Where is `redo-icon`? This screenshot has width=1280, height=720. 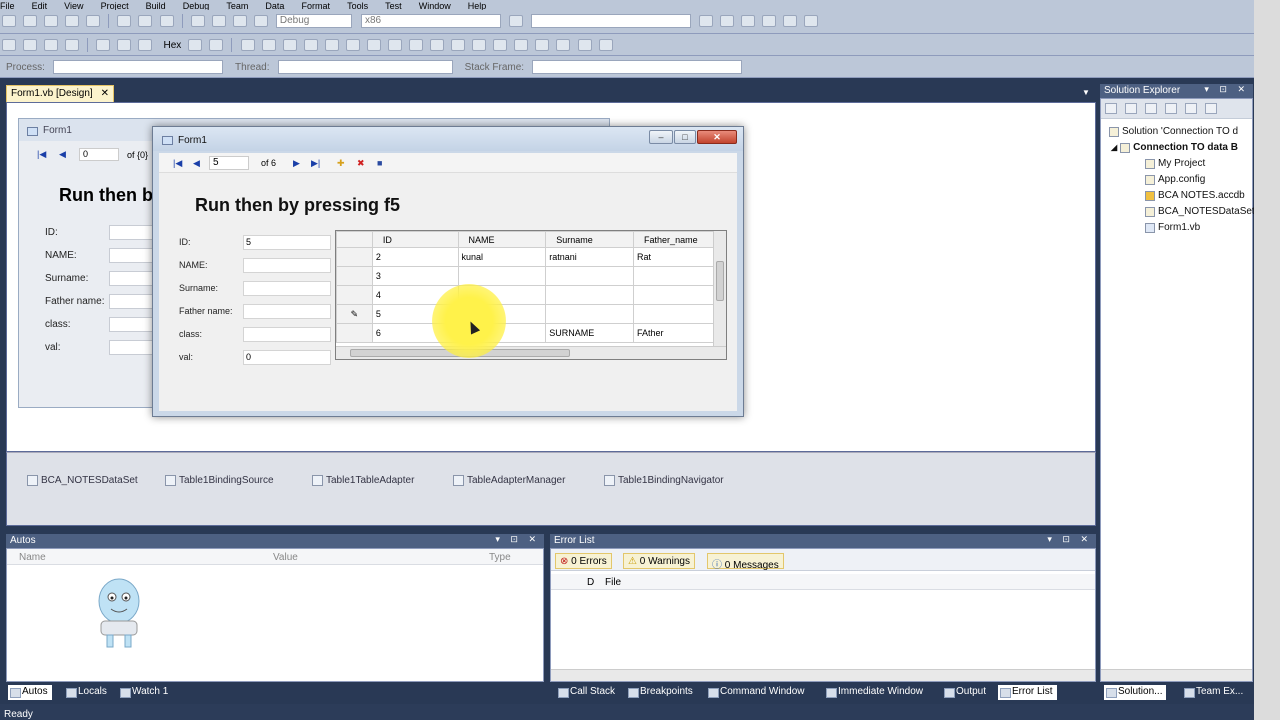 redo-icon is located at coordinates (218, 21).